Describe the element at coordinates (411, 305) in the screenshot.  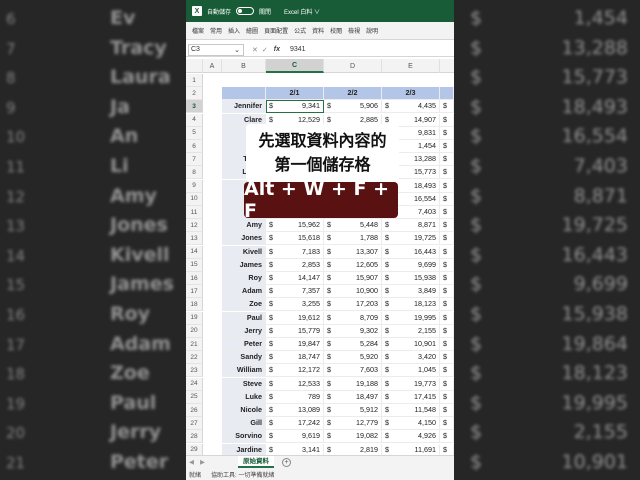
I see `value-cell: $18,123` at that location.